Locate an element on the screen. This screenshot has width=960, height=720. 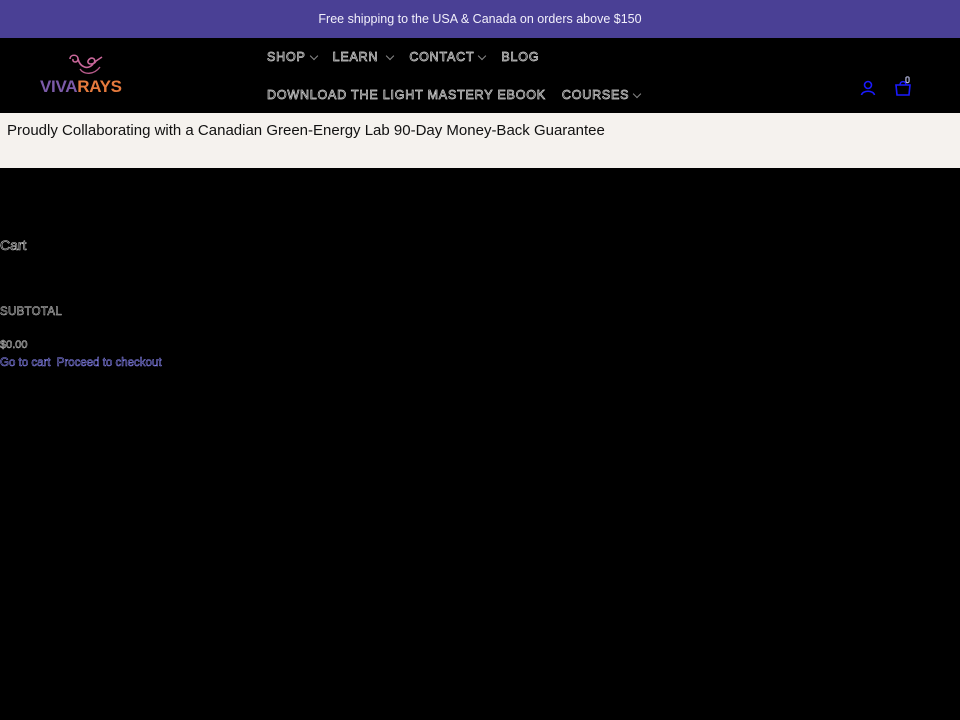
nav-item-contact: CONTACT is located at coordinates (448, 57).